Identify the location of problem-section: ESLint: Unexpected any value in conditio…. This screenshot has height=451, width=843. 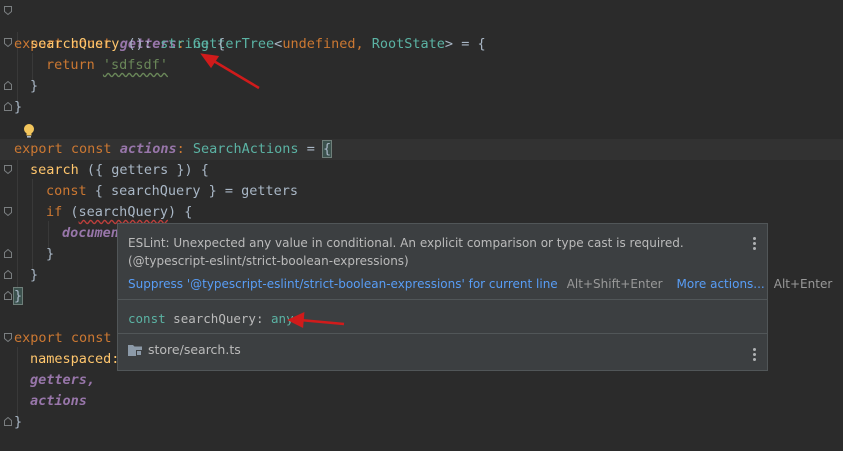
(475, 261).